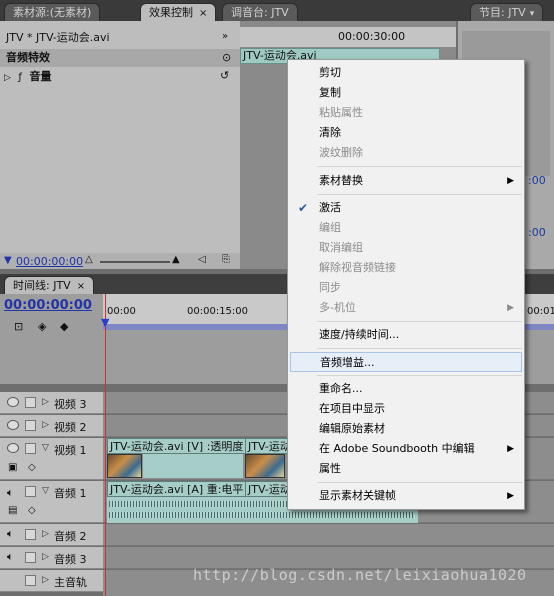 This screenshot has width=554, height=596. Describe the element at coordinates (330, 468) in the screenshot. I see `menu-label: 属性` at that location.